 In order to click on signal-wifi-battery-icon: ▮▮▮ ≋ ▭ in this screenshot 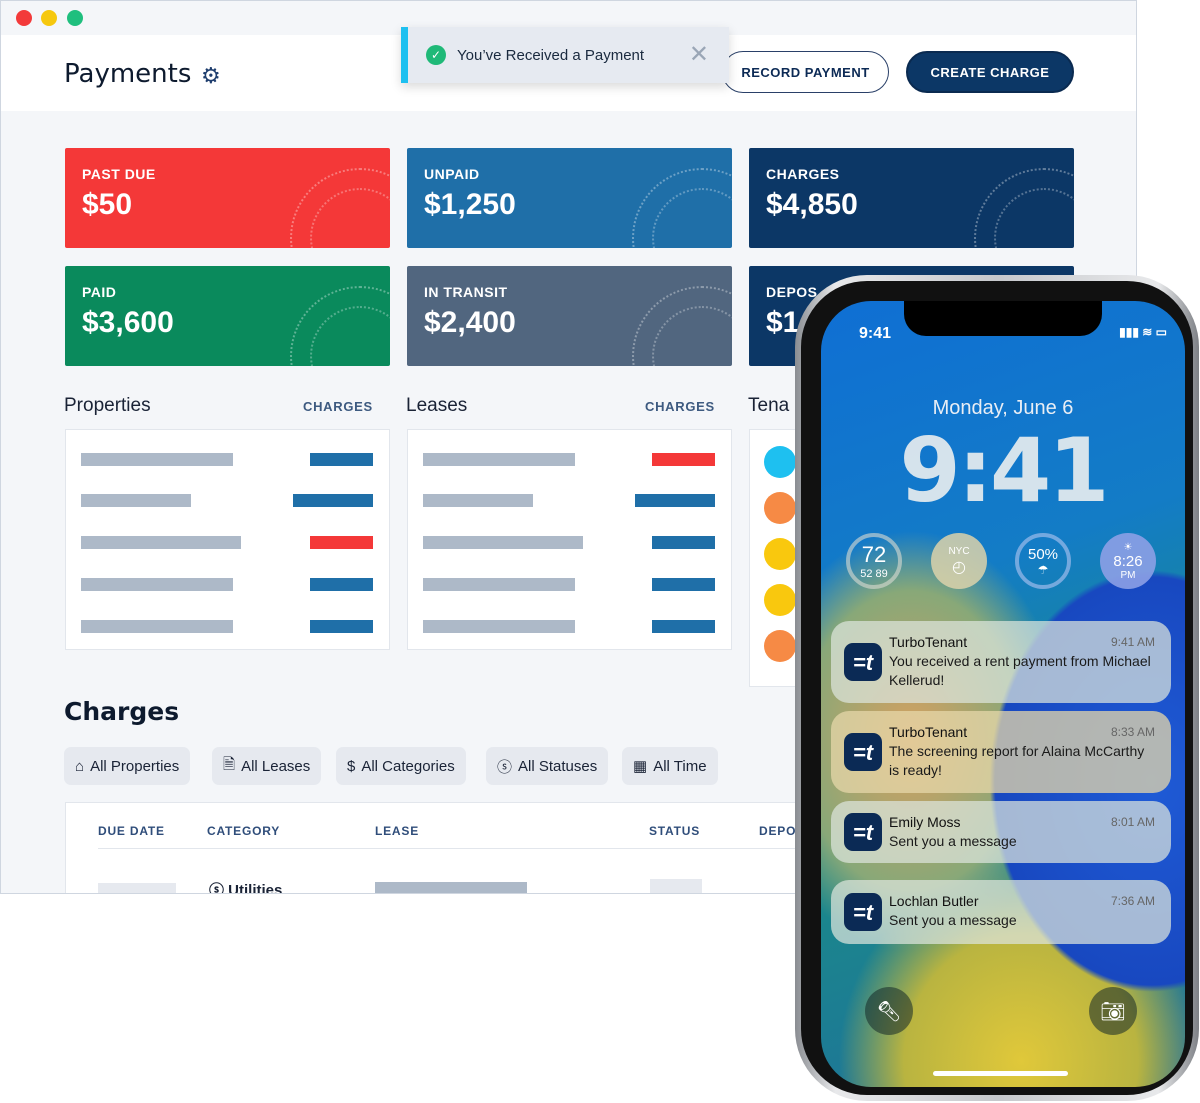, I will do `click(1143, 332)`.